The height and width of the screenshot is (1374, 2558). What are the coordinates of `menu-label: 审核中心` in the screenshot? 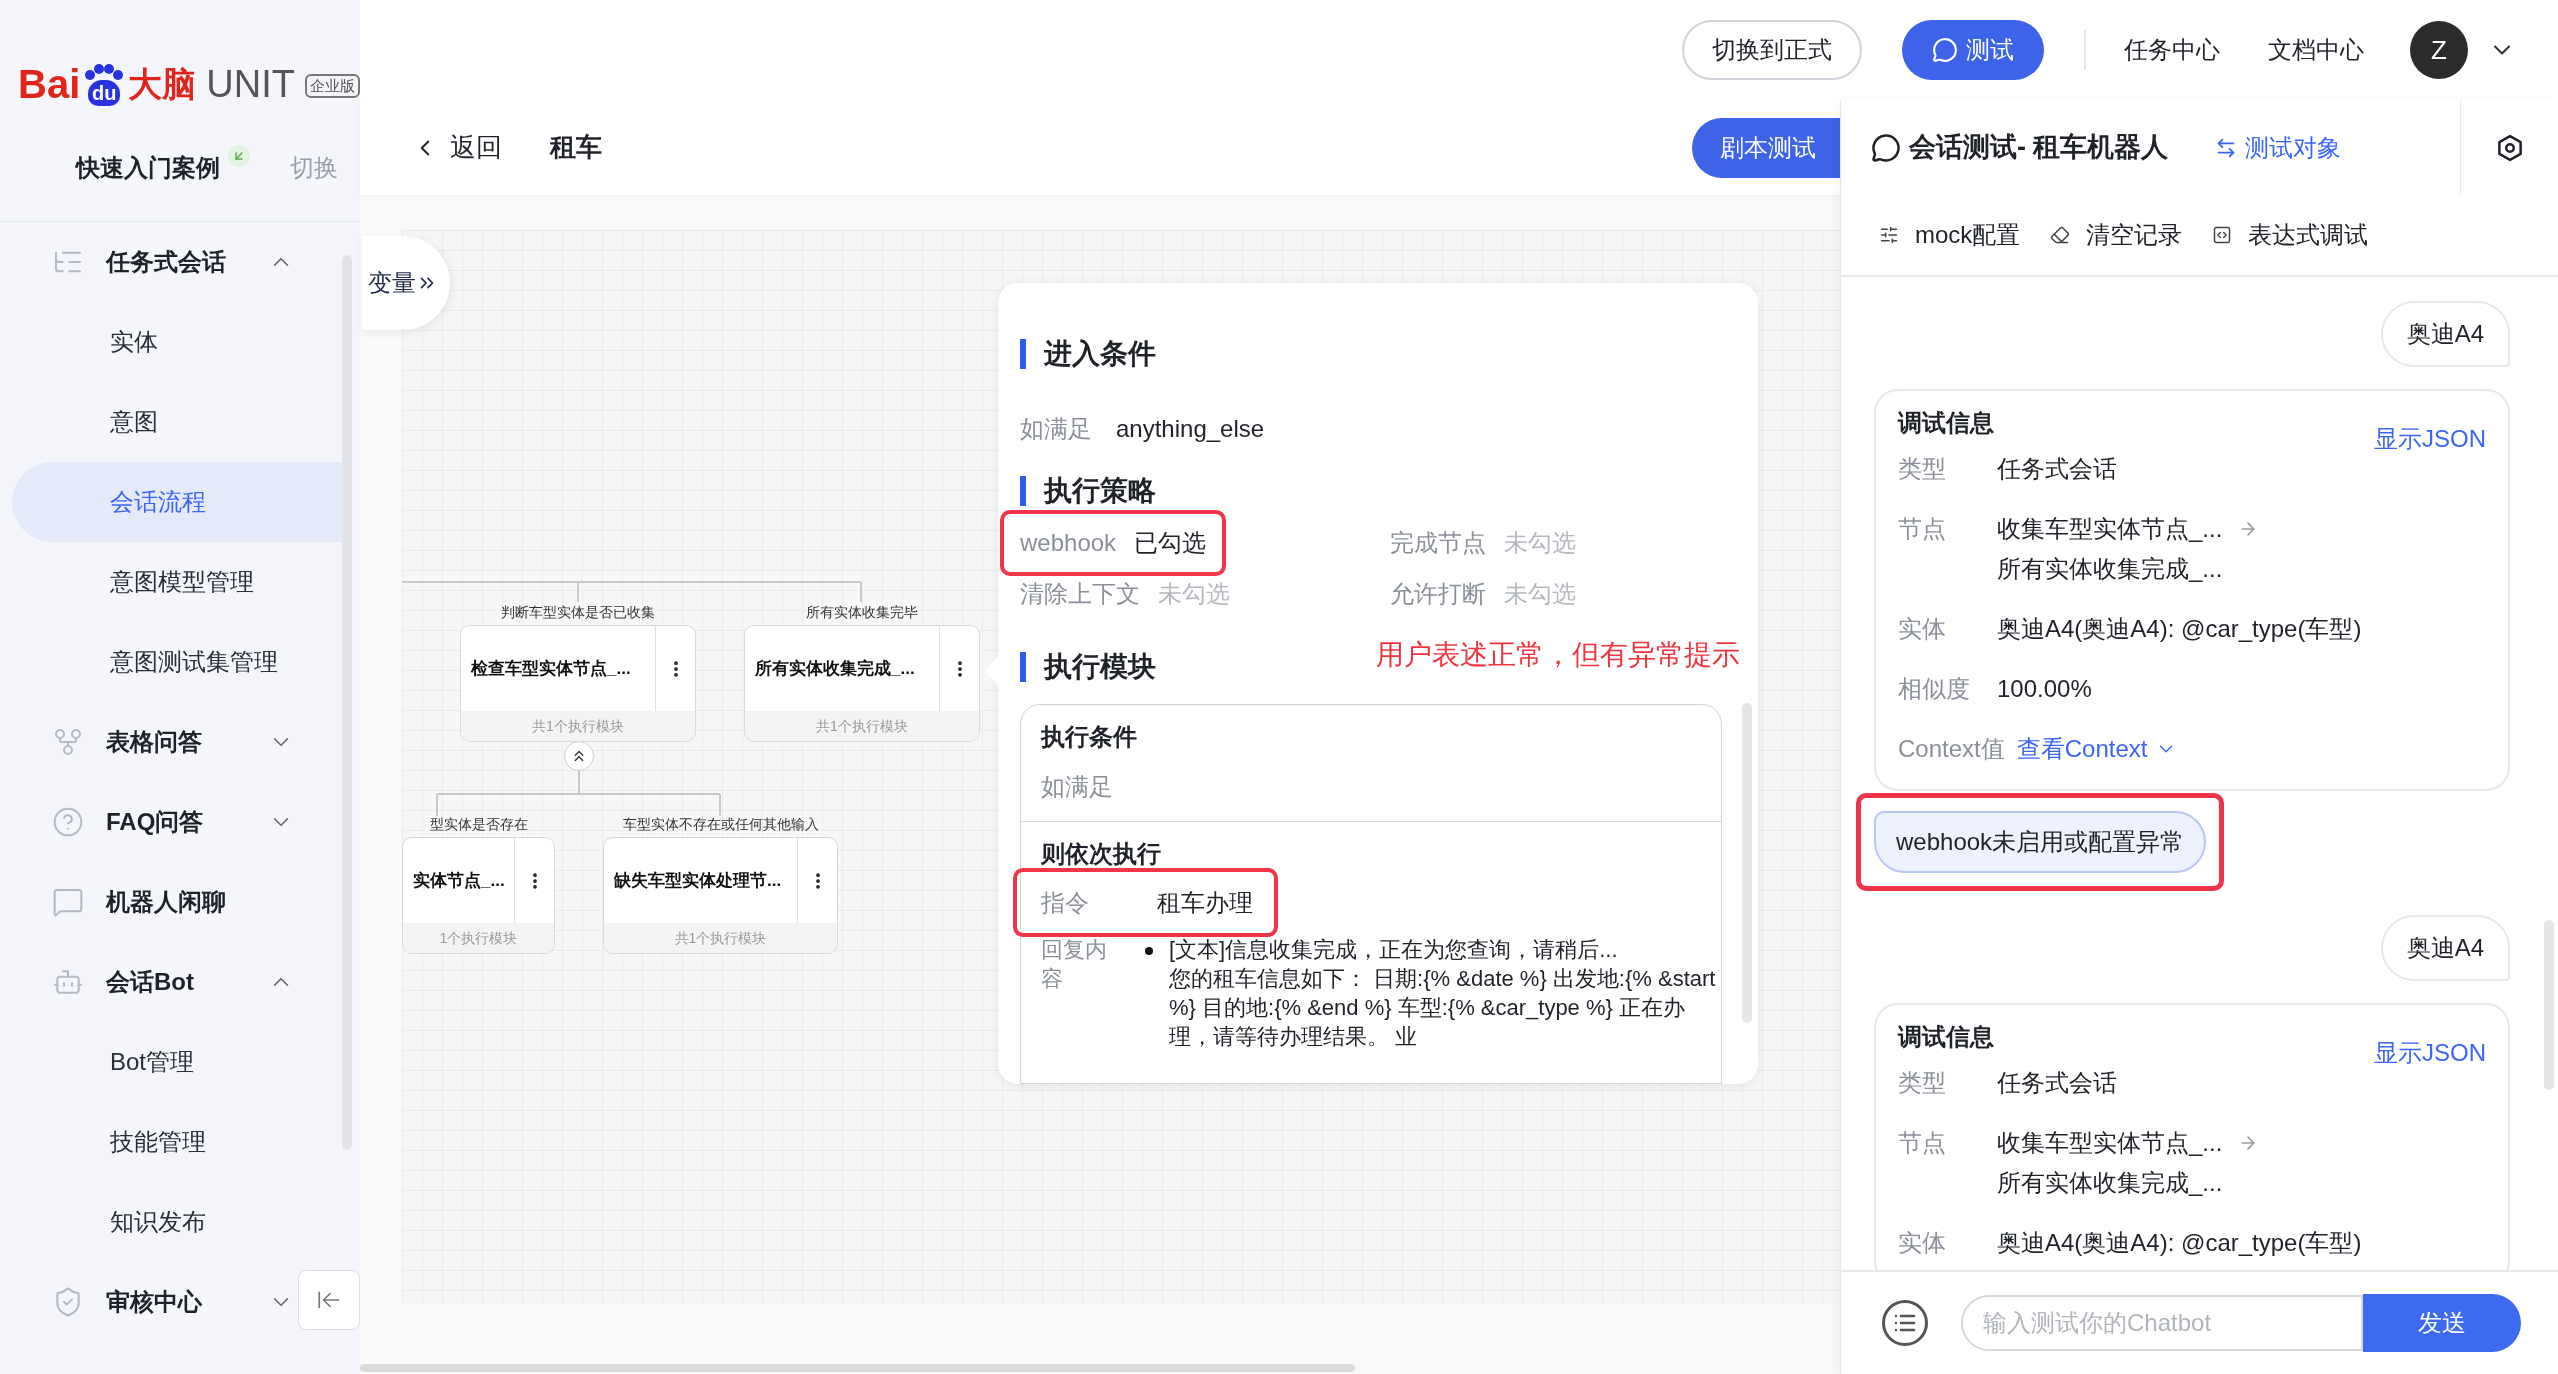 It's located at (154, 1302).